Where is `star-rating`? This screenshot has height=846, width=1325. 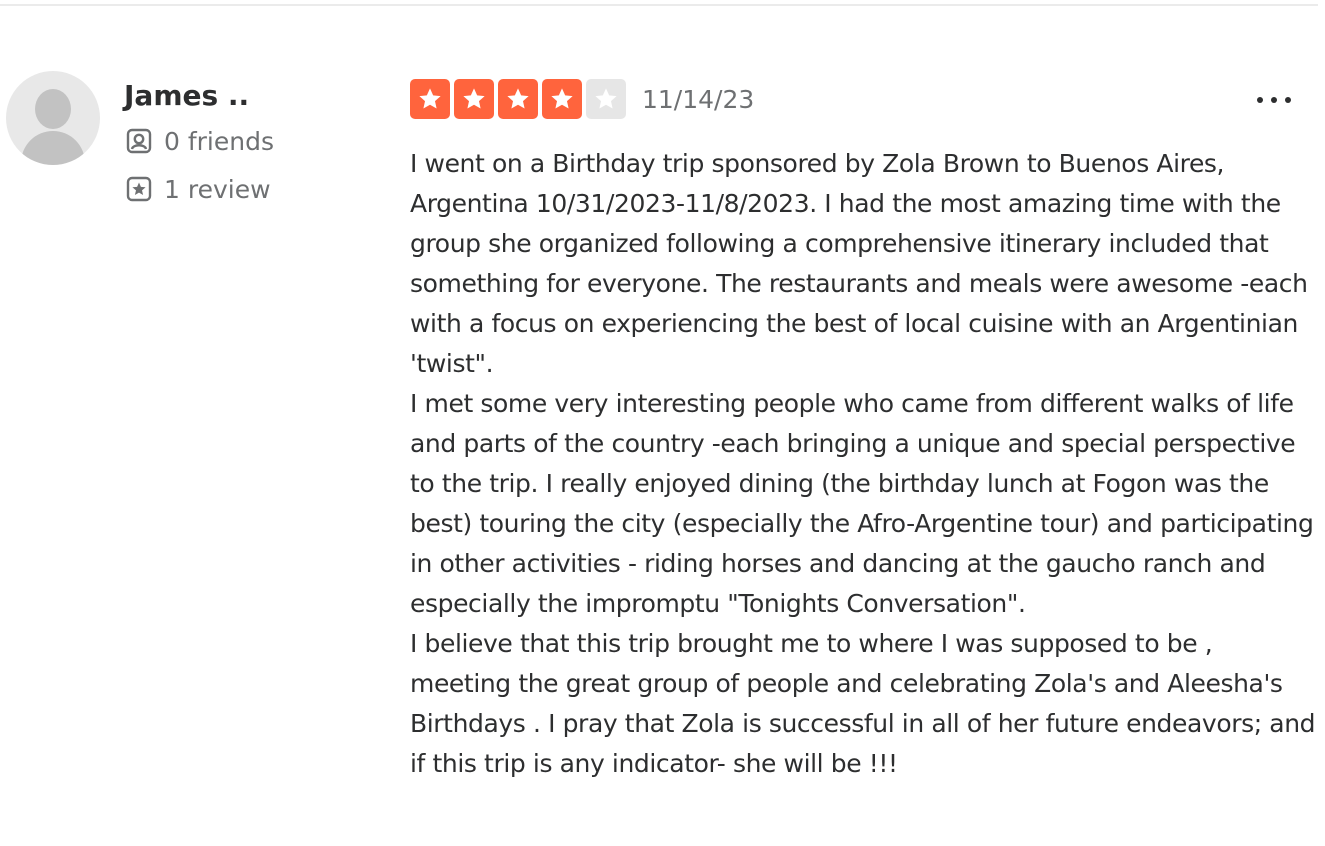
star-rating is located at coordinates (518, 99).